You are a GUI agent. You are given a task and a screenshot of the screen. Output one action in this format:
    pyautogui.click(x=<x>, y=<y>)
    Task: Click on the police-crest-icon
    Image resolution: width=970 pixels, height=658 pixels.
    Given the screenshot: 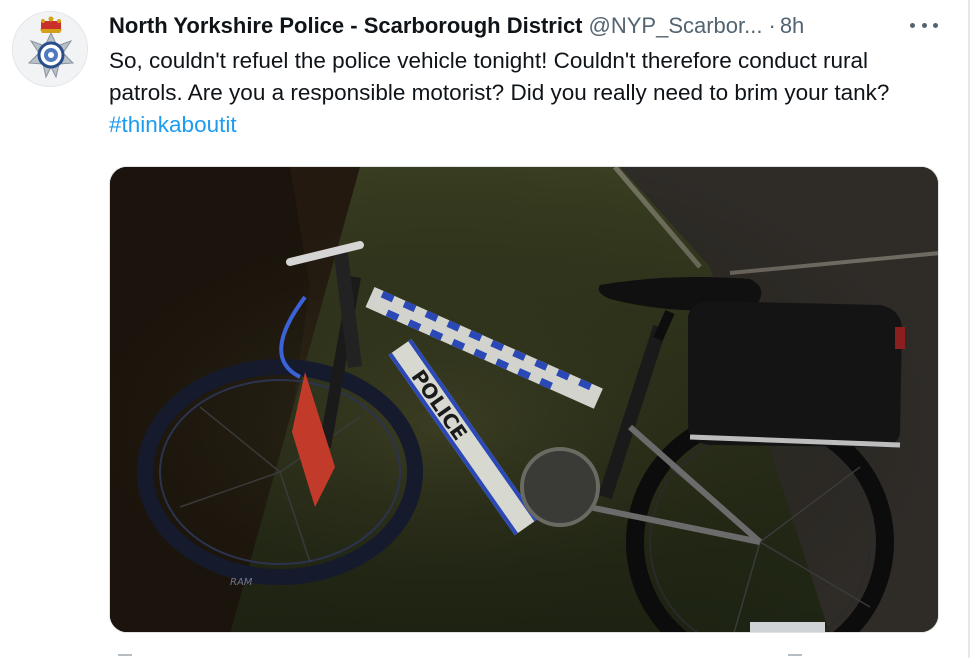 What is the action you would take?
    pyautogui.click(x=51, y=47)
    